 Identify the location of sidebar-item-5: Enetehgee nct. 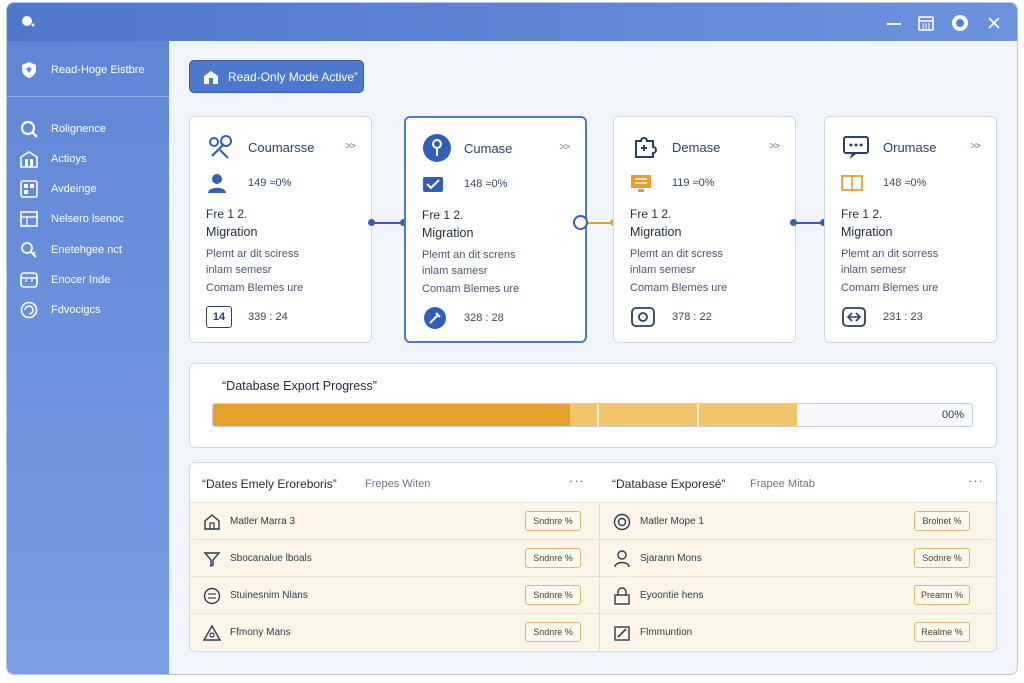
(93, 250).